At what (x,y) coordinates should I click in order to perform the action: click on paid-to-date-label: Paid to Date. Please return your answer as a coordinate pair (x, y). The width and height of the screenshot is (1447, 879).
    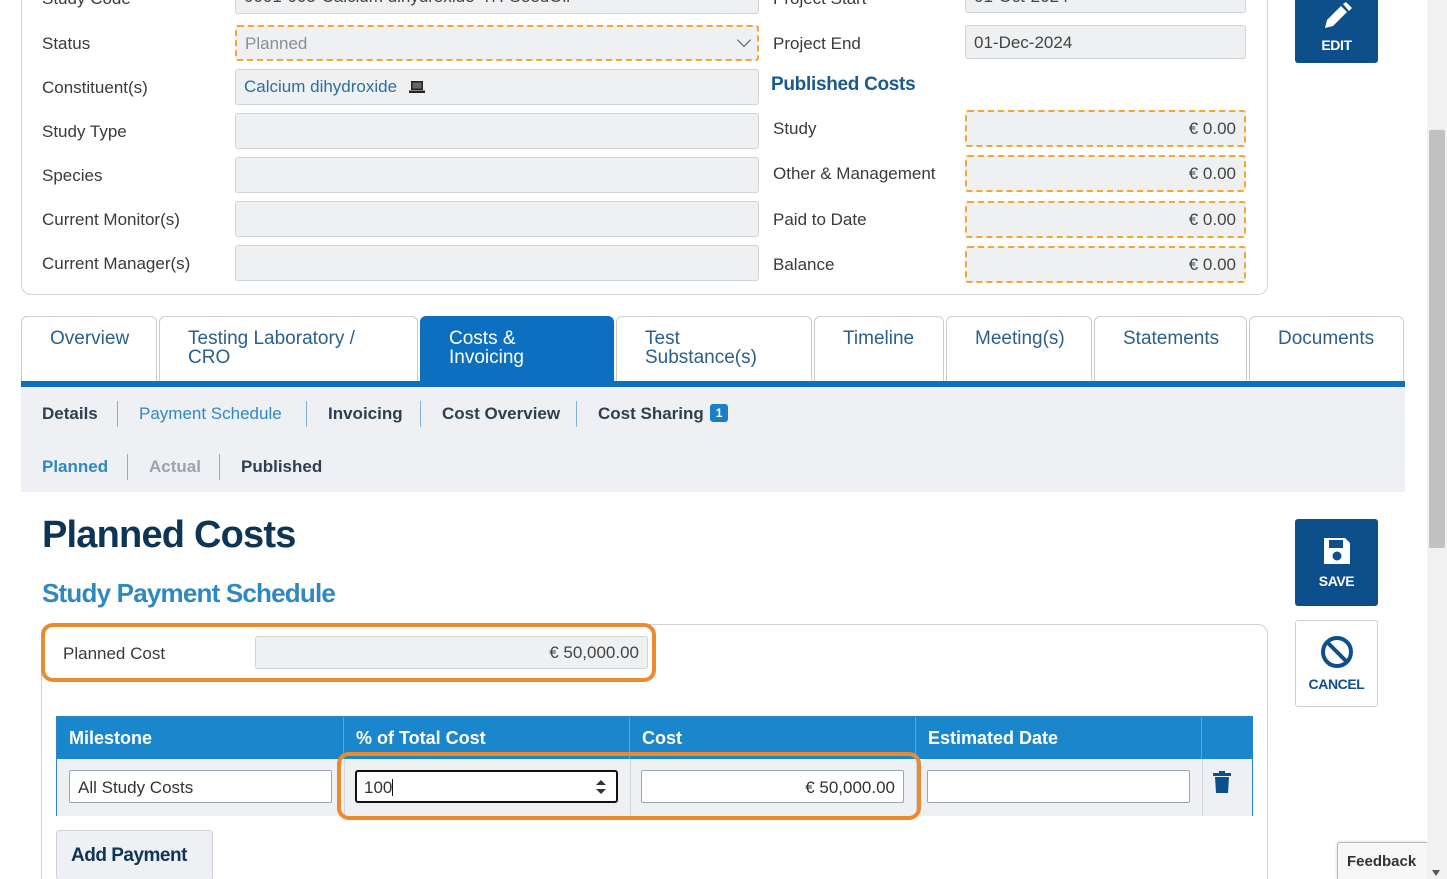
    Looking at the image, I should click on (820, 219).